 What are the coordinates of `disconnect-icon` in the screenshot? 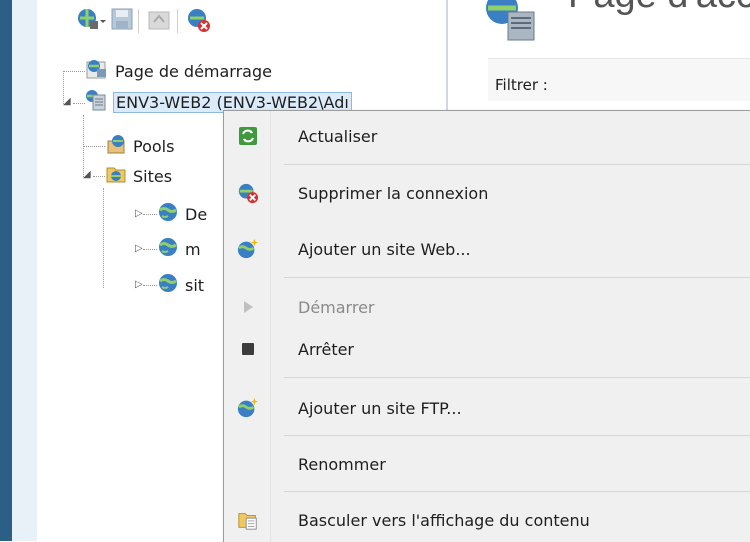 It's located at (199, 22).